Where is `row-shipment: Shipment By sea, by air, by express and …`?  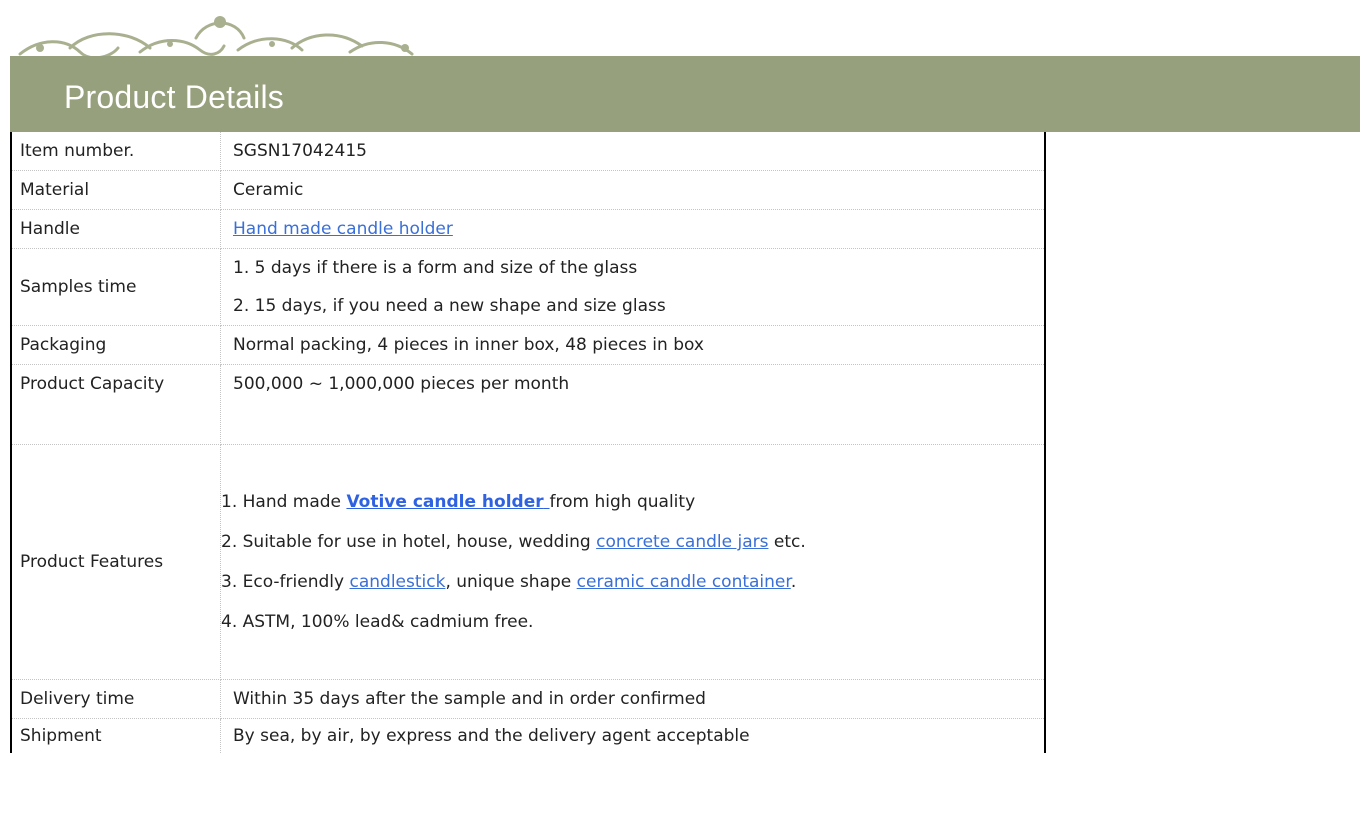
row-shipment: Shipment By sea, by air, by express and … is located at coordinates (528, 735).